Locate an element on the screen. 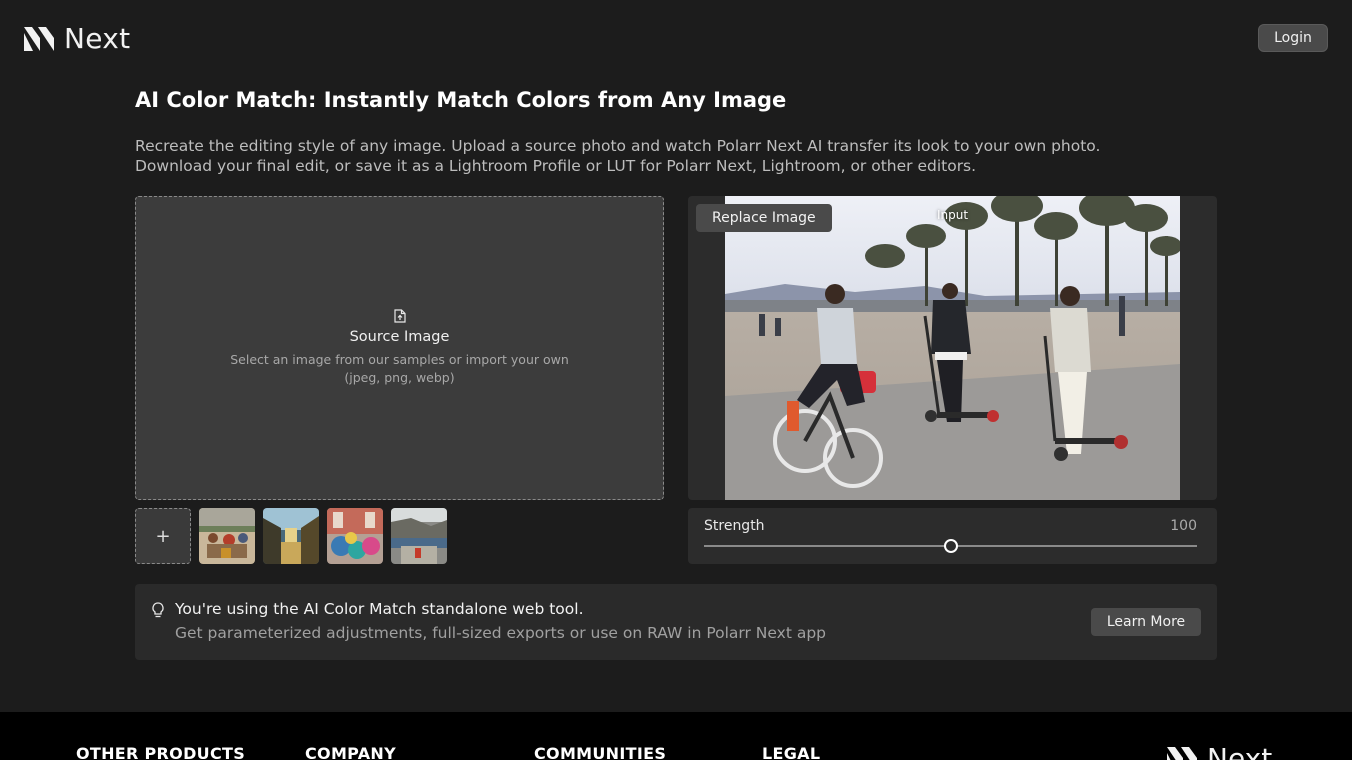 The width and height of the screenshot is (1352, 760). lightbulb-icon is located at coordinates (158, 610).